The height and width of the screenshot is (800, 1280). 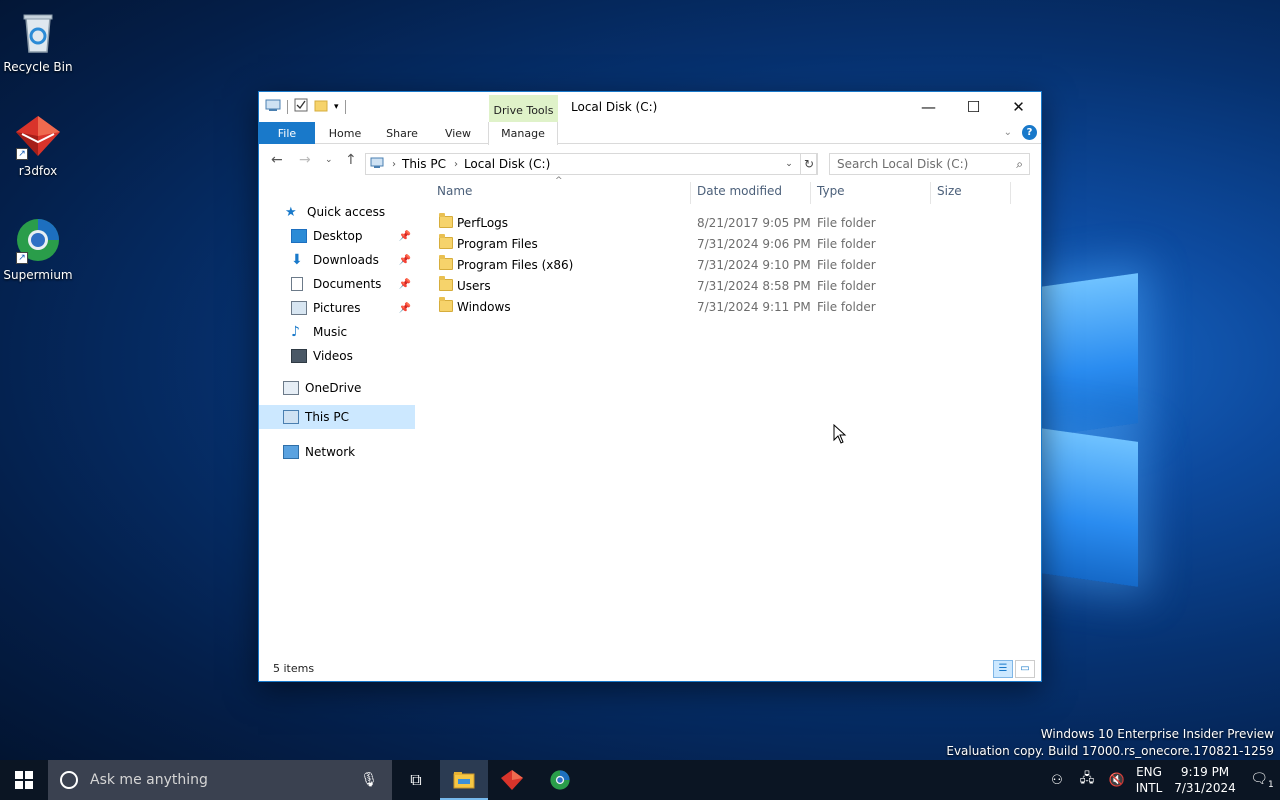 What do you see at coordinates (560, 780) in the screenshot?
I see `taskbar-supermium` at bounding box center [560, 780].